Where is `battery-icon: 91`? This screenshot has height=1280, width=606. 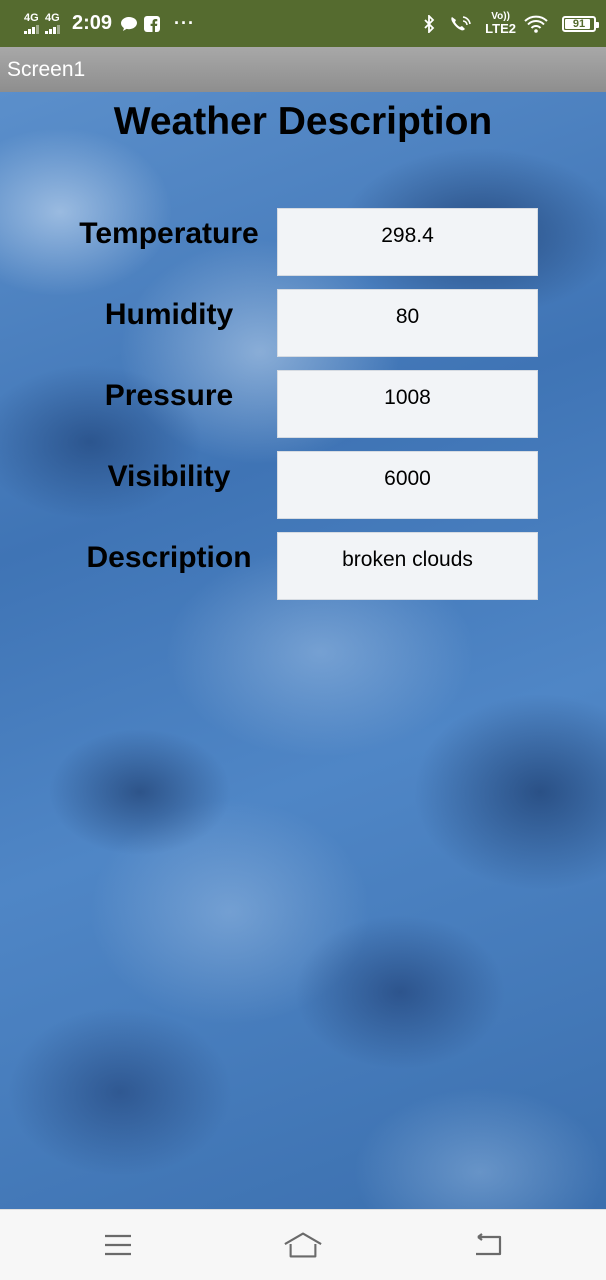
battery-icon: 91 is located at coordinates (580, 23).